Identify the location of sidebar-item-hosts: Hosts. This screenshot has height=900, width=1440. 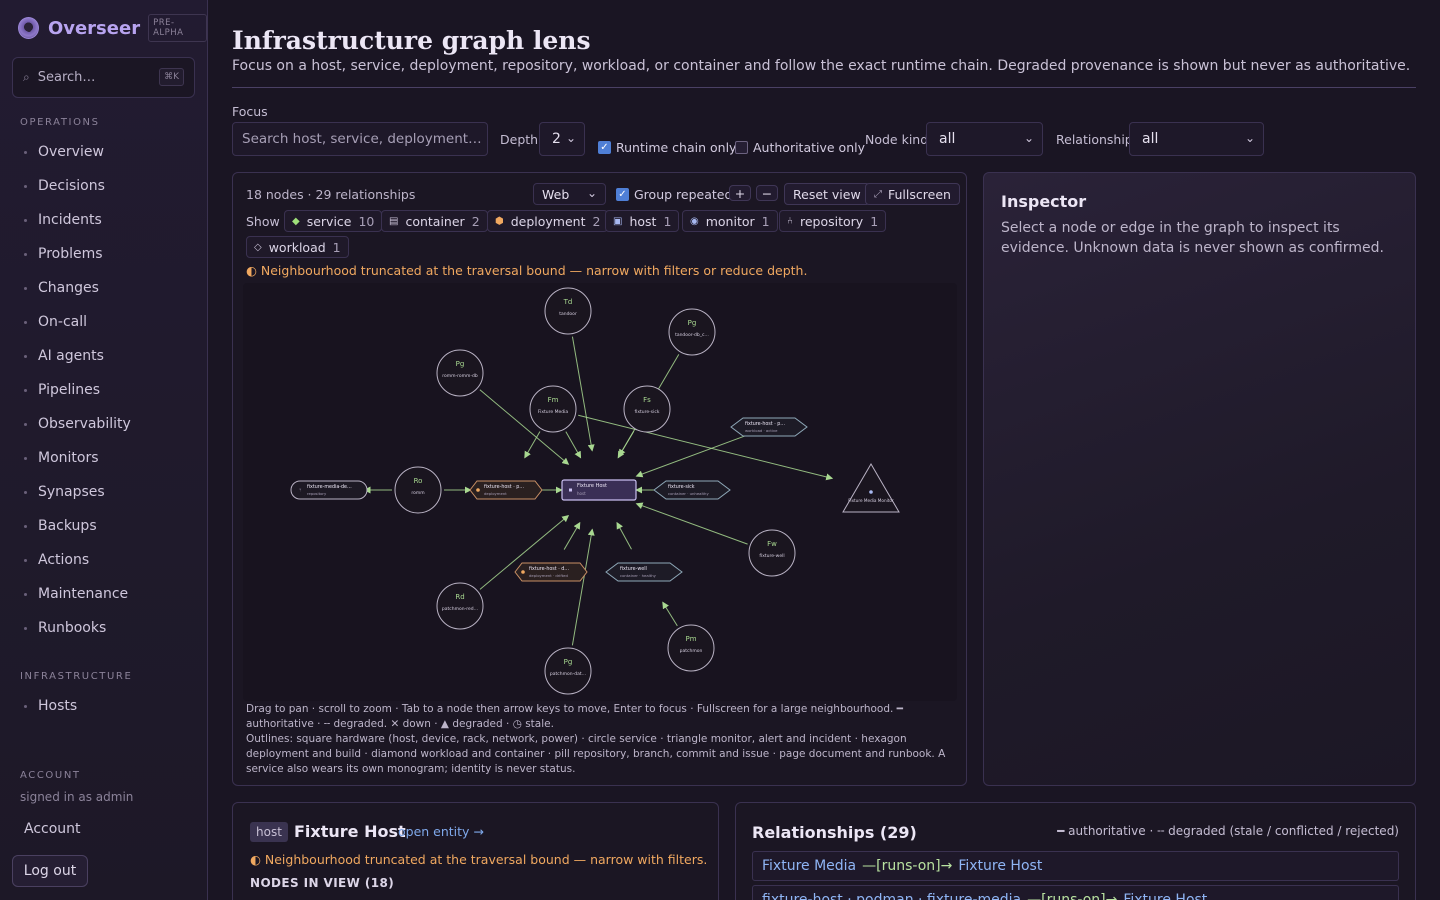
(50, 706).